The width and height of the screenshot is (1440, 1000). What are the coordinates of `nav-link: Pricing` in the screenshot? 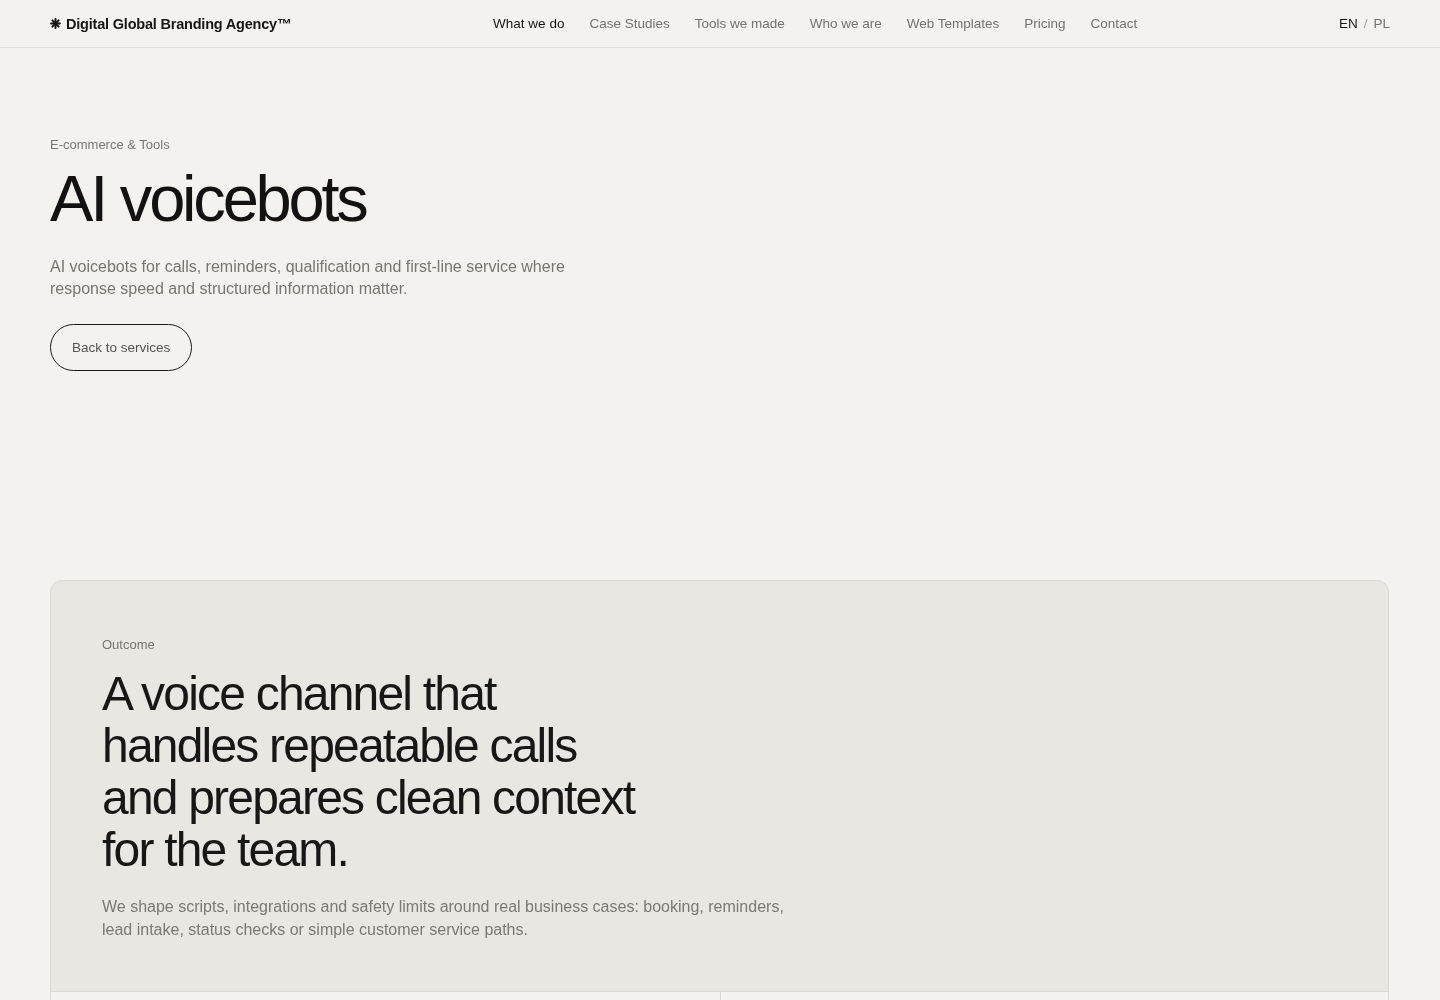 It's located at (1045, 23).